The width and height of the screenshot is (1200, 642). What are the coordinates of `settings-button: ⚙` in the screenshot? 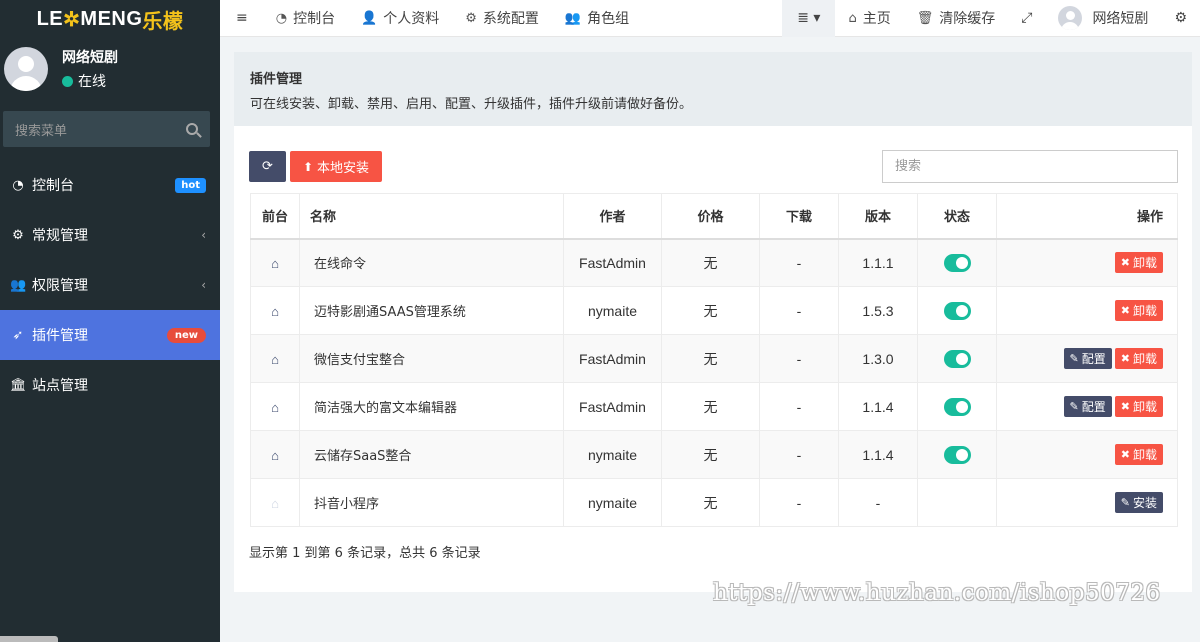 It's located at (1180, 18).